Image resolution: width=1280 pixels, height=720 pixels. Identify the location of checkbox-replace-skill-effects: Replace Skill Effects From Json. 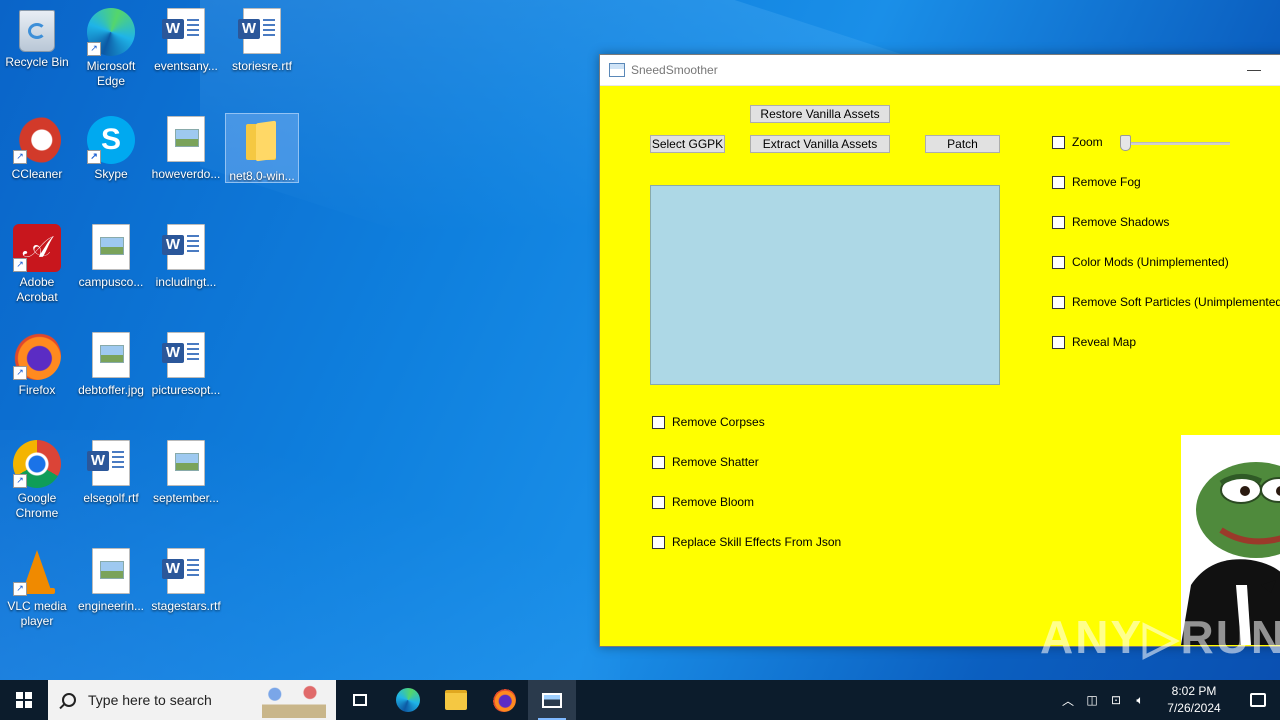
(746, 542).